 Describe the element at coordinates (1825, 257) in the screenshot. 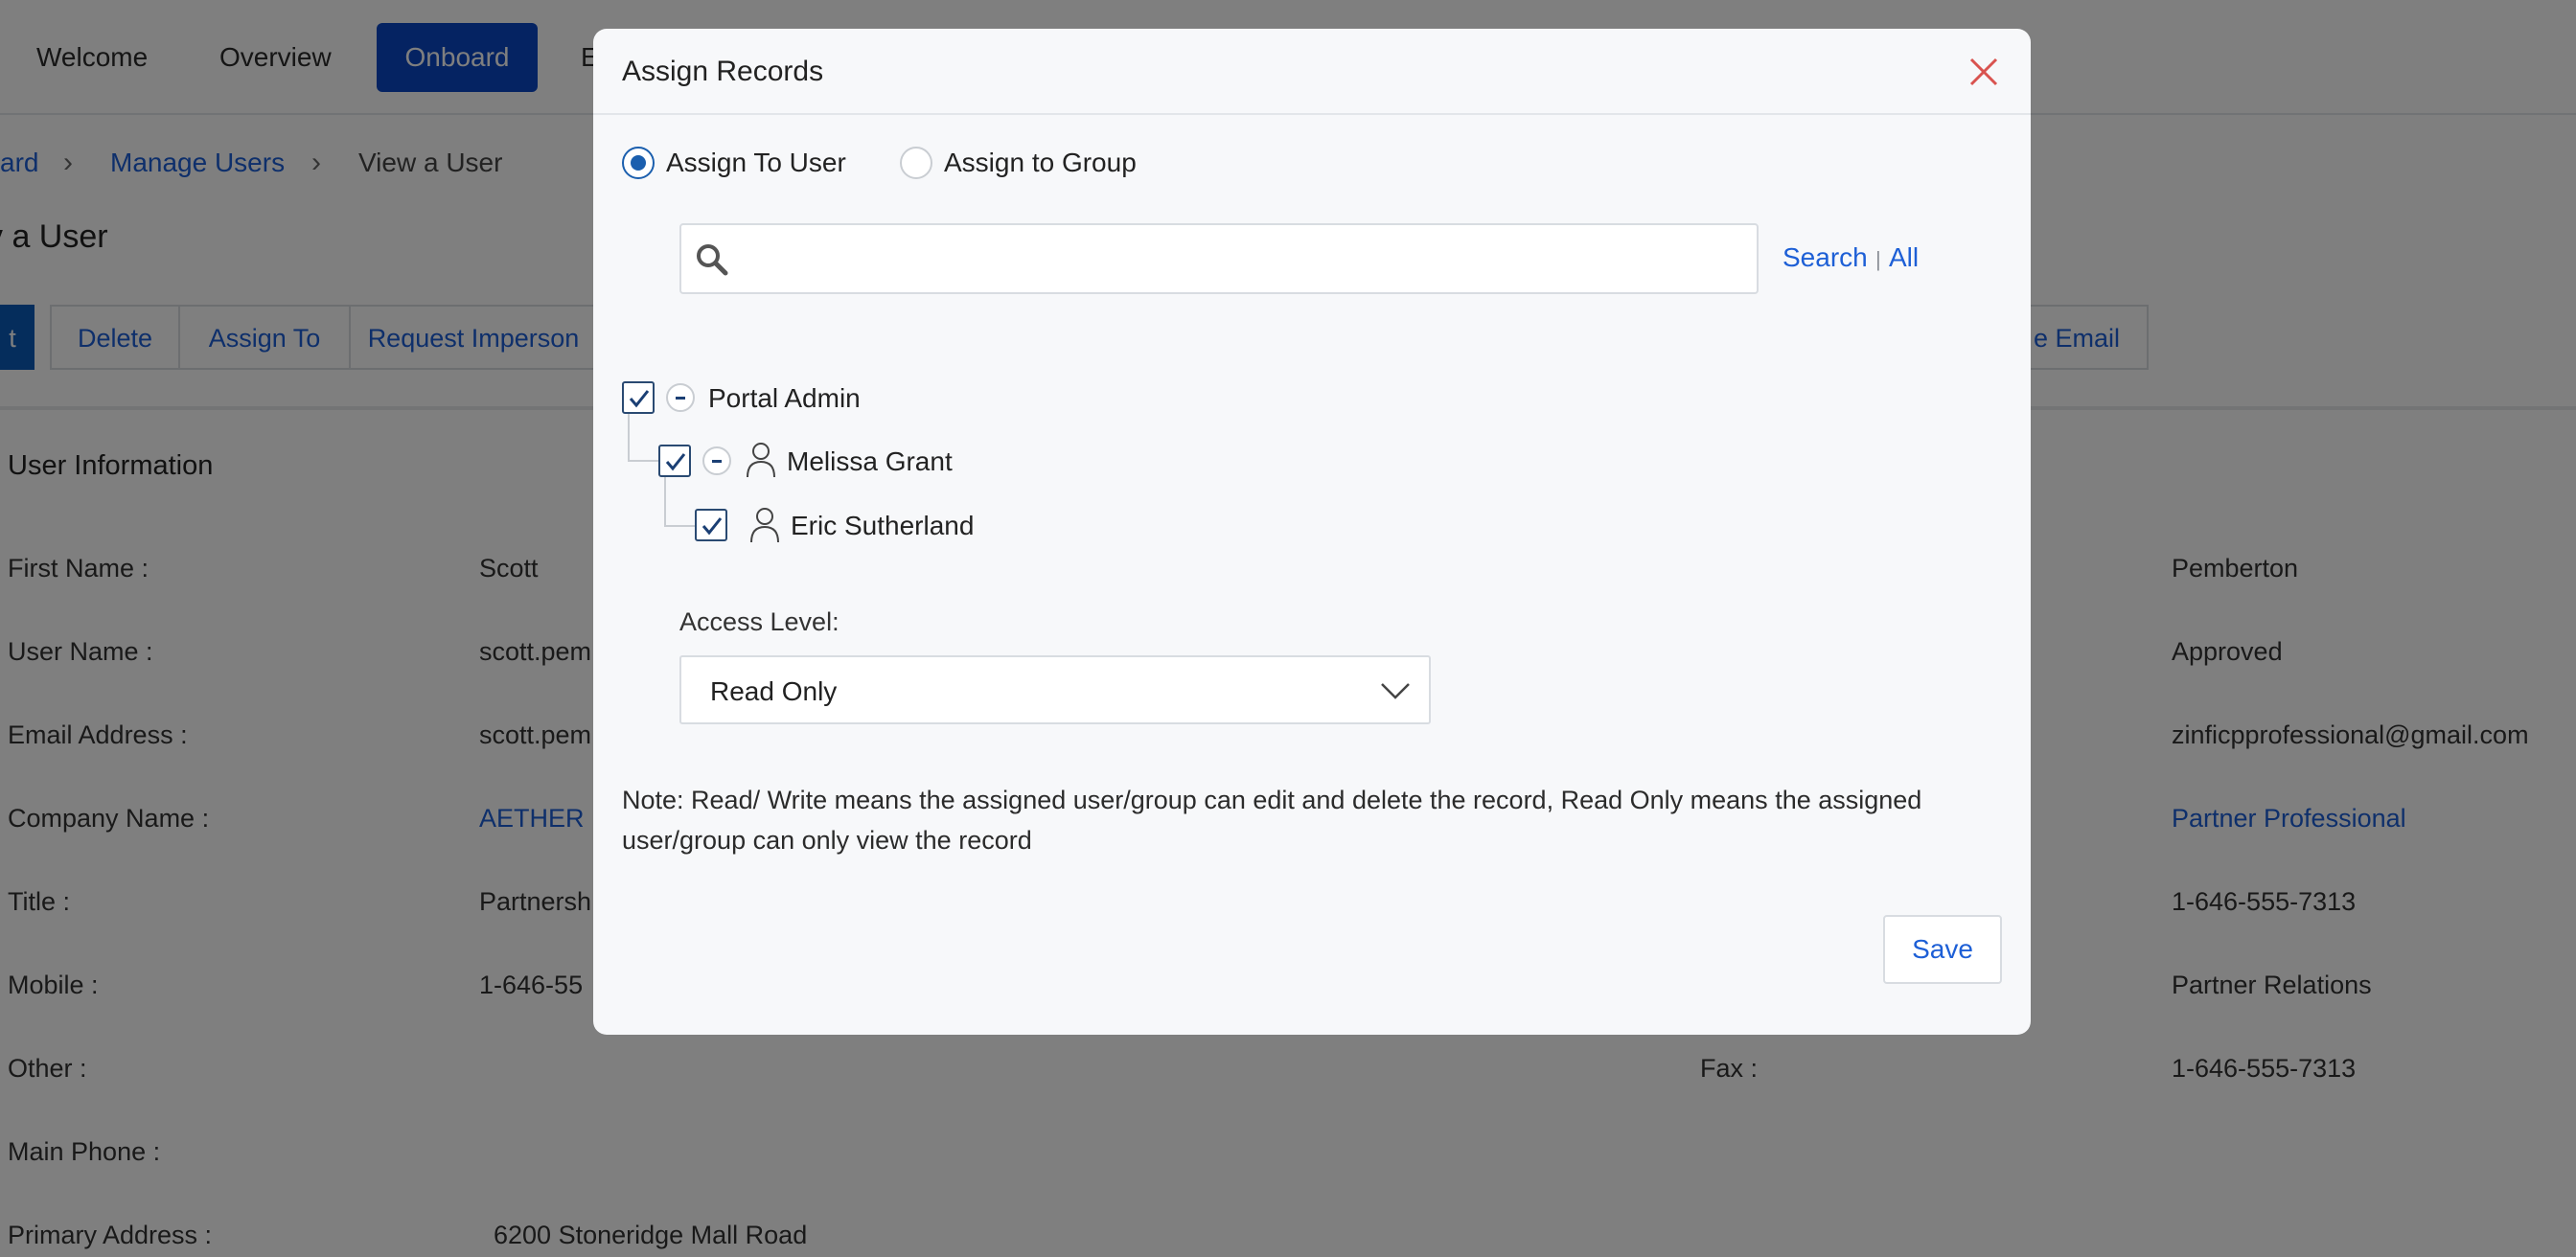

I see `search-button: Search` at that location.